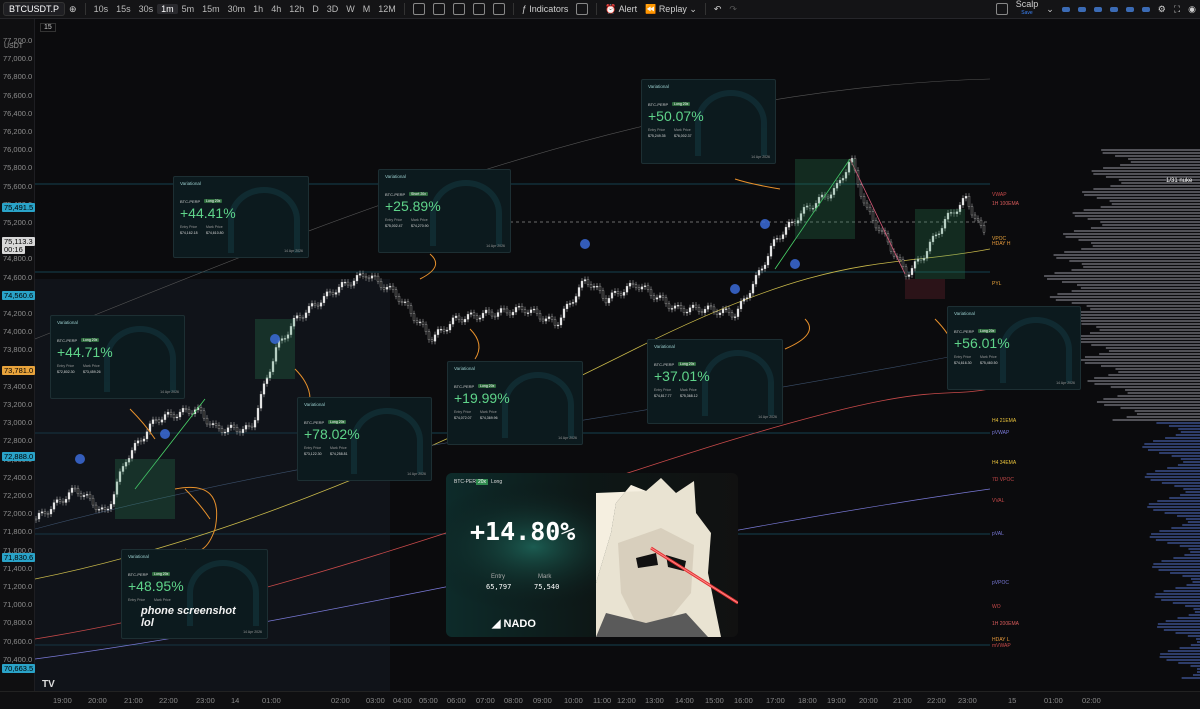 Image resolution: width=1200 pixels, height=709 pixels. I want to click on timeframe-M: M, so click(367, 9).